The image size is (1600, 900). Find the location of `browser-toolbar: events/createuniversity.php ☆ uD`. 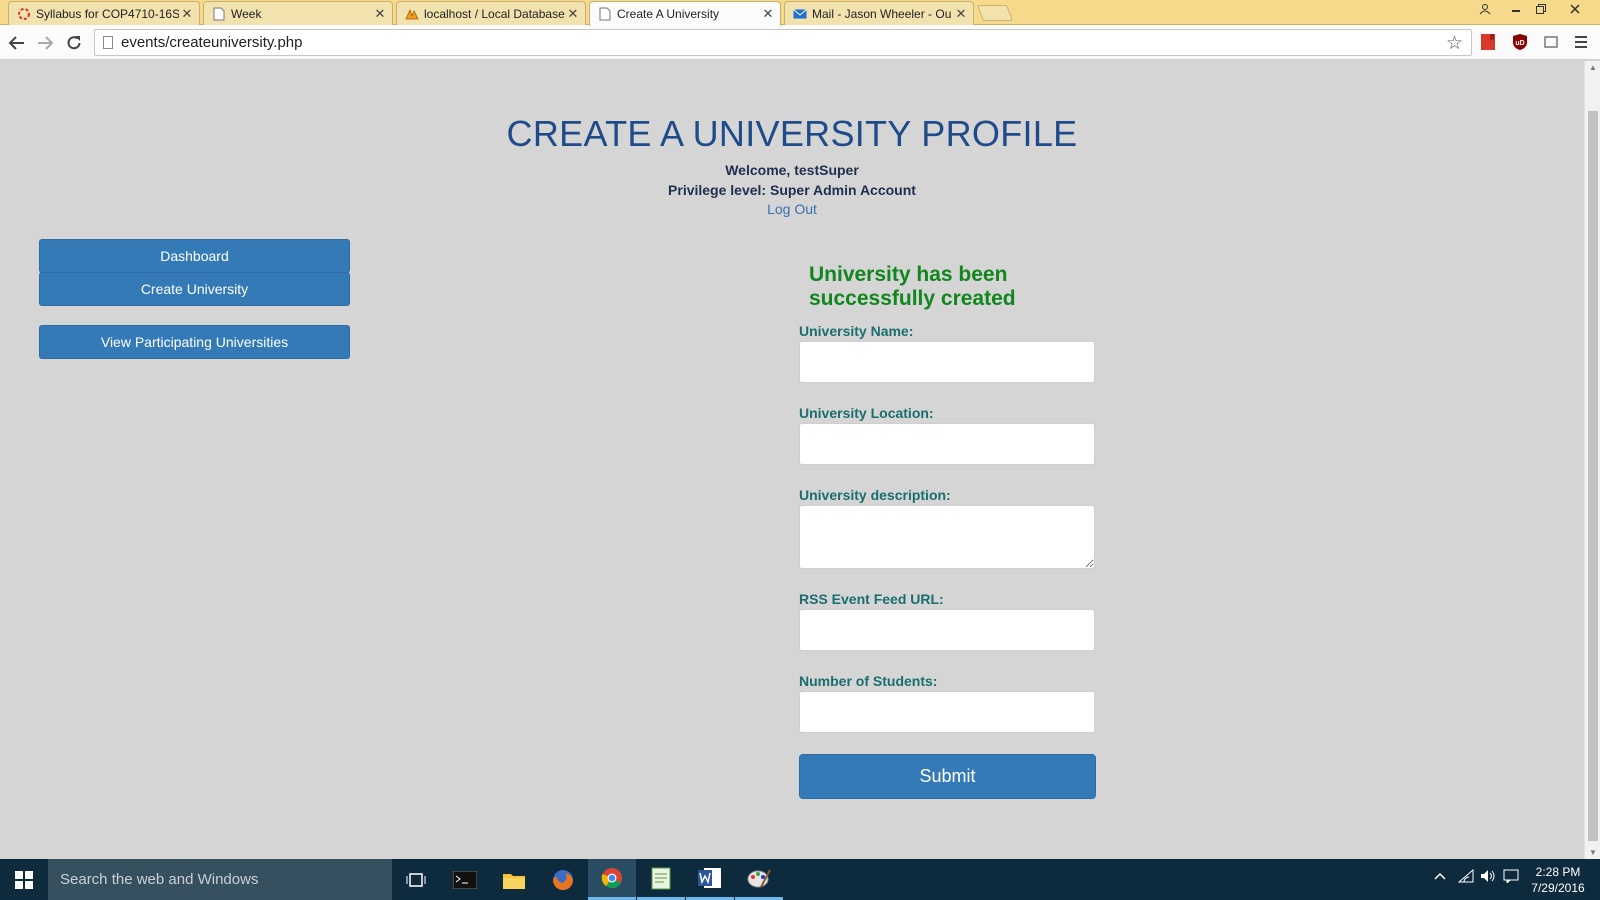

browser-toolbar: events/createuniversity.php ☆ uD is located at coordinates (800, 42).